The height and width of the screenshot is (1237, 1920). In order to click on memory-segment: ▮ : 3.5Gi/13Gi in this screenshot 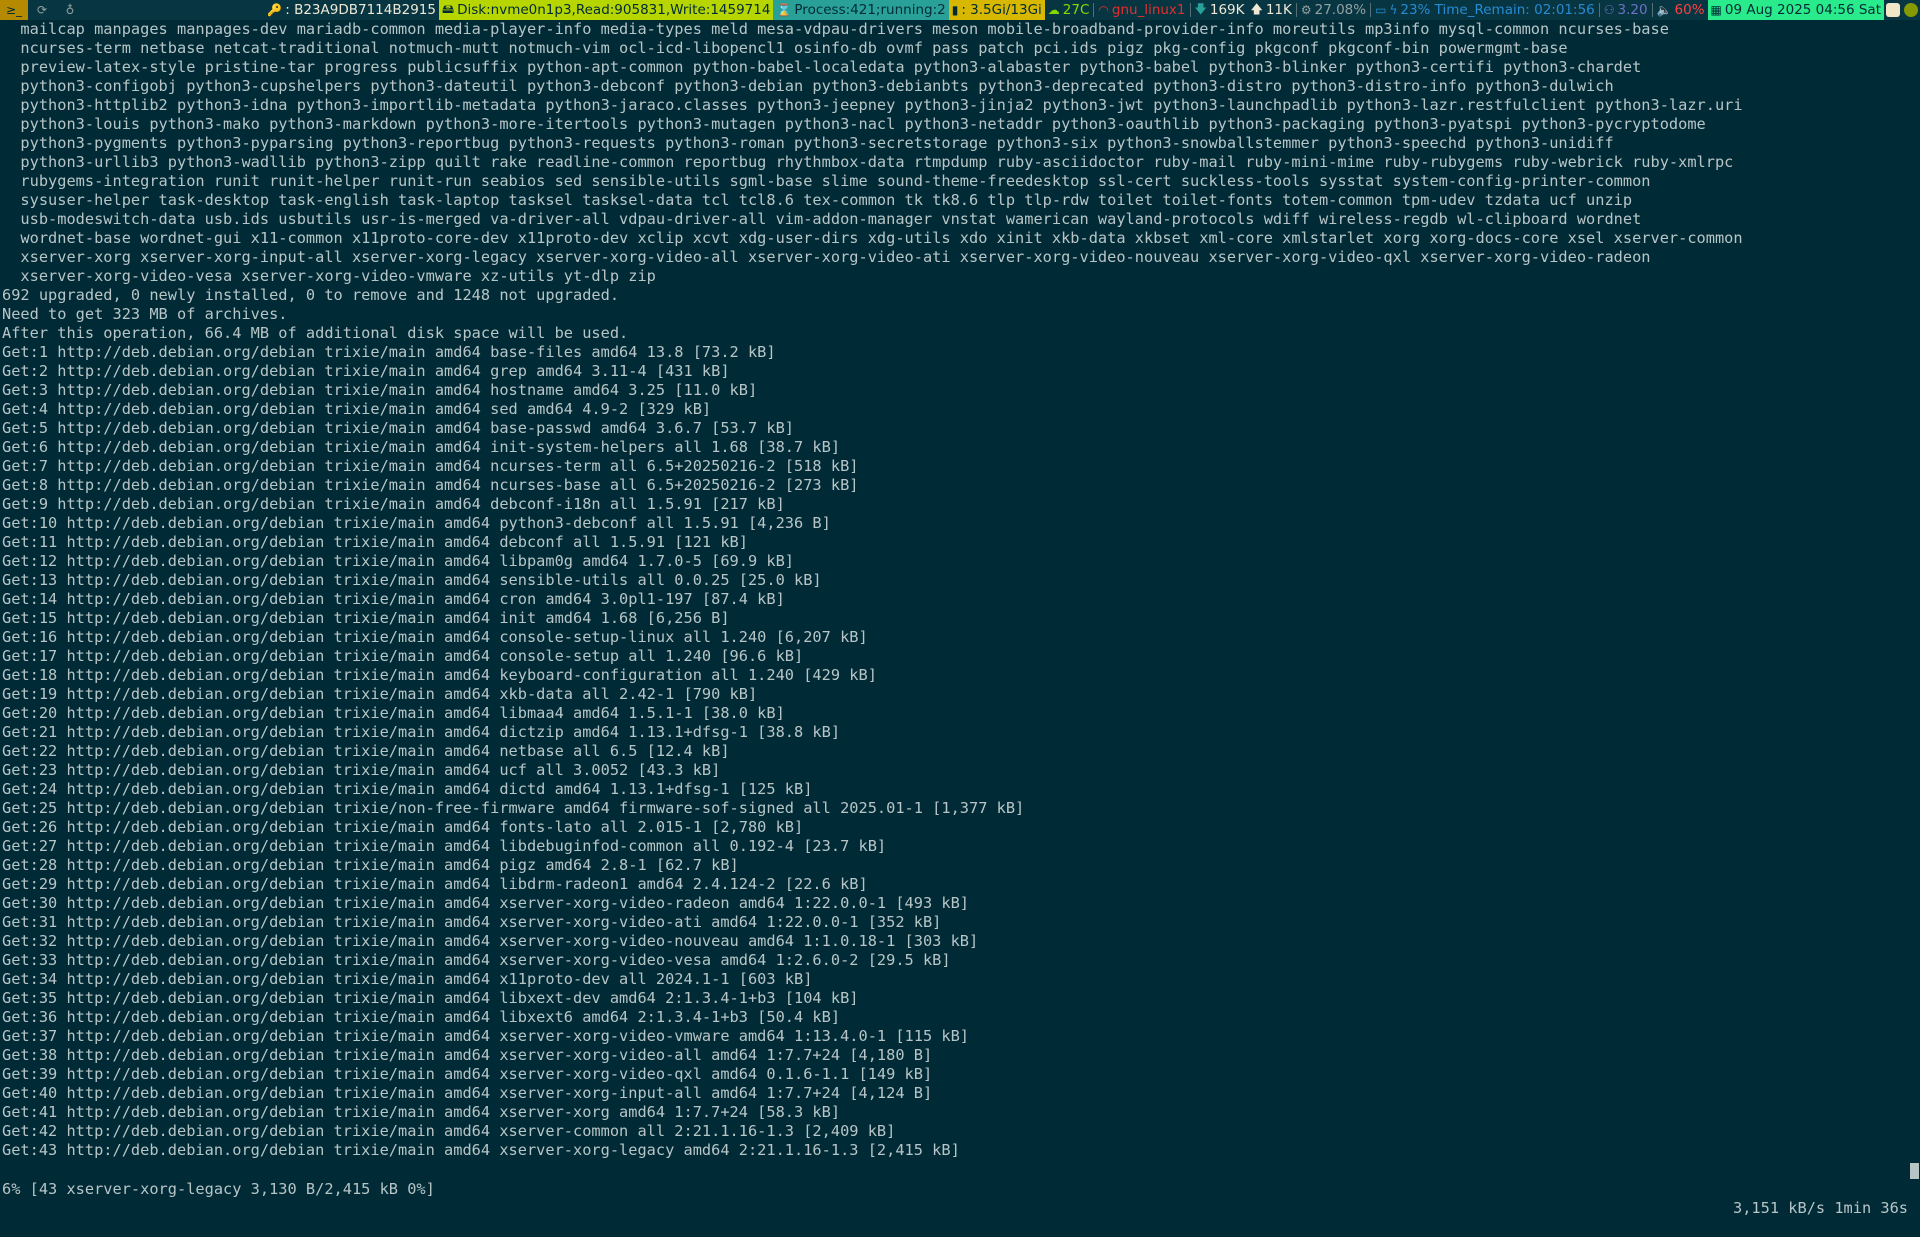, I will do `click(996, 10)`.